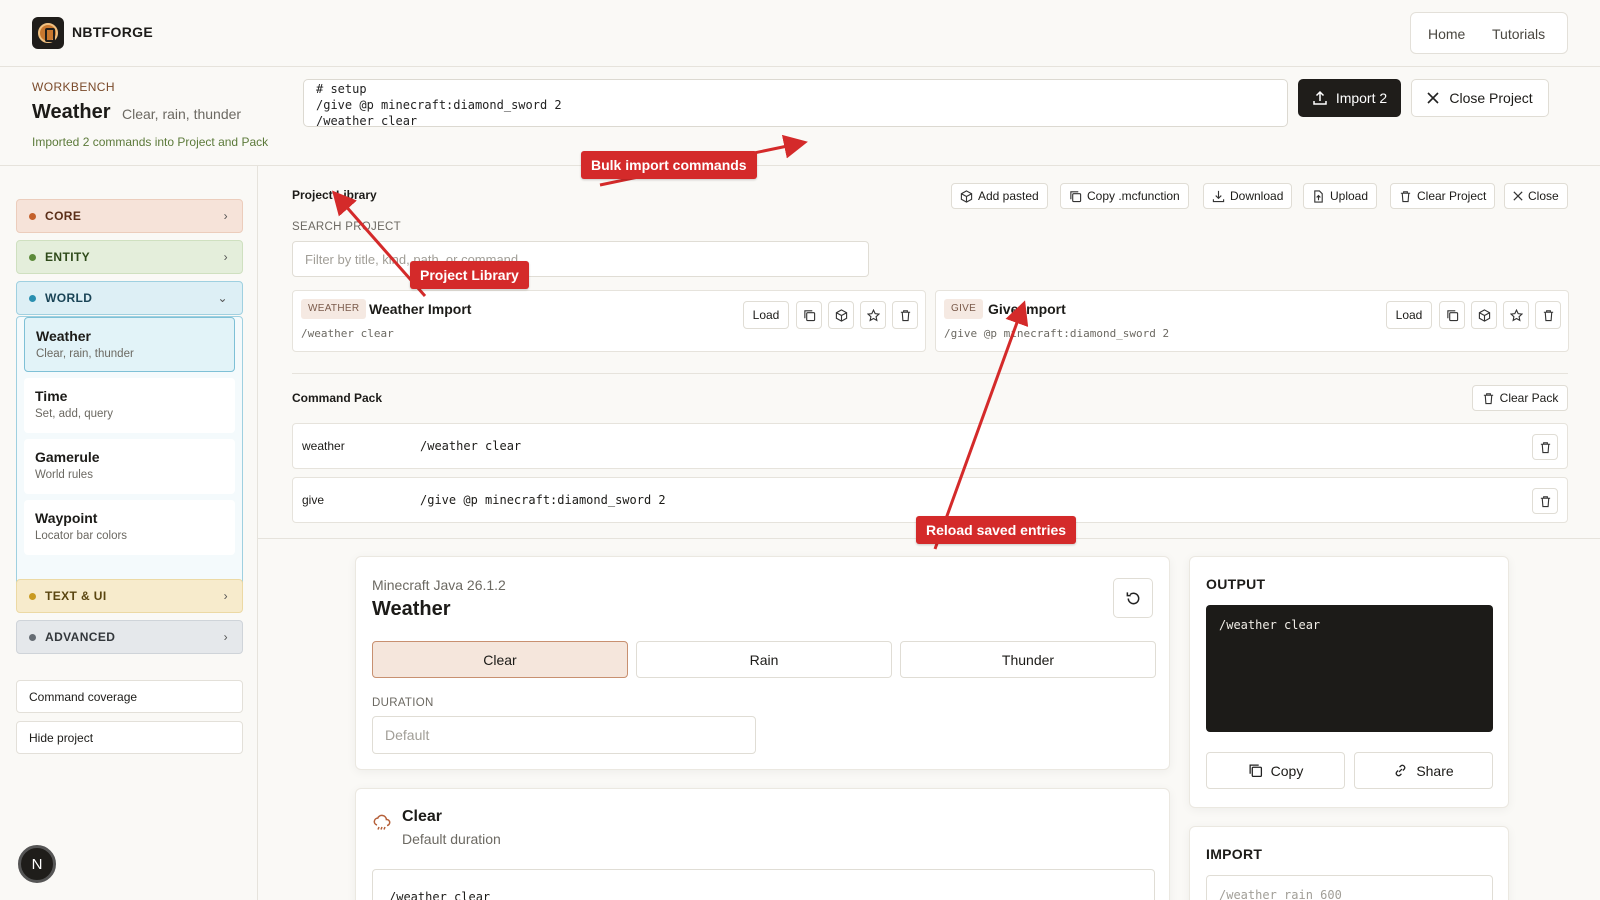  I want to click on category-text-ui: TEXT & UI ›, so click(129, 596).